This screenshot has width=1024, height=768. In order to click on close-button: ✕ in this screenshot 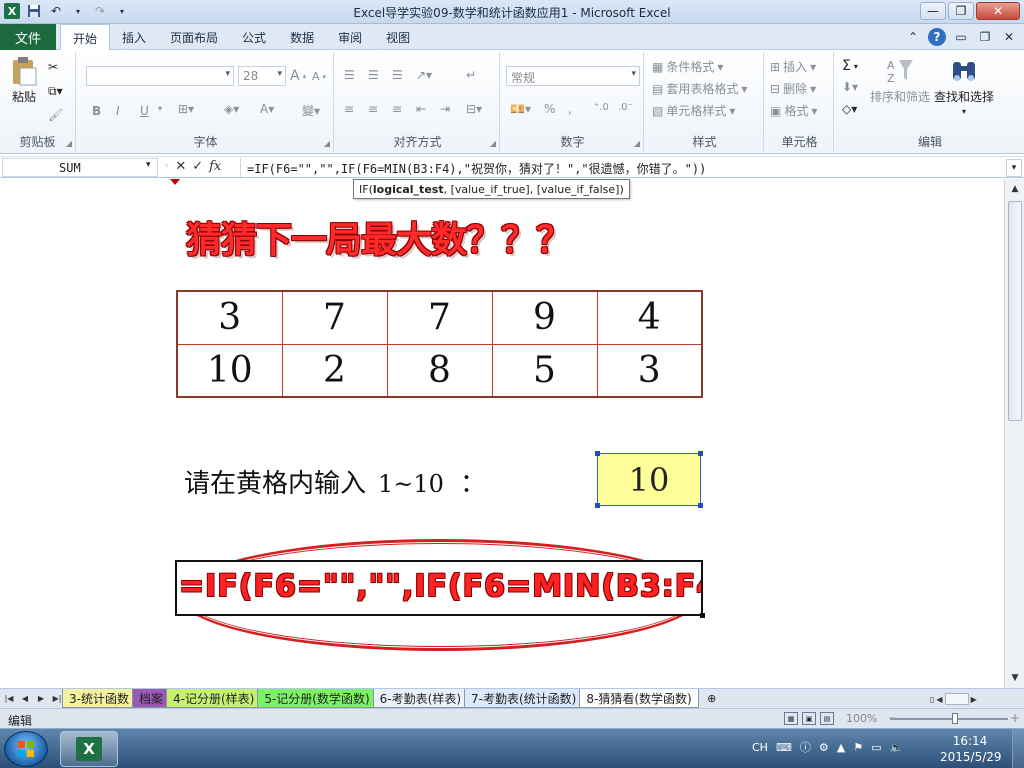, I will do `click(998, 11)`.